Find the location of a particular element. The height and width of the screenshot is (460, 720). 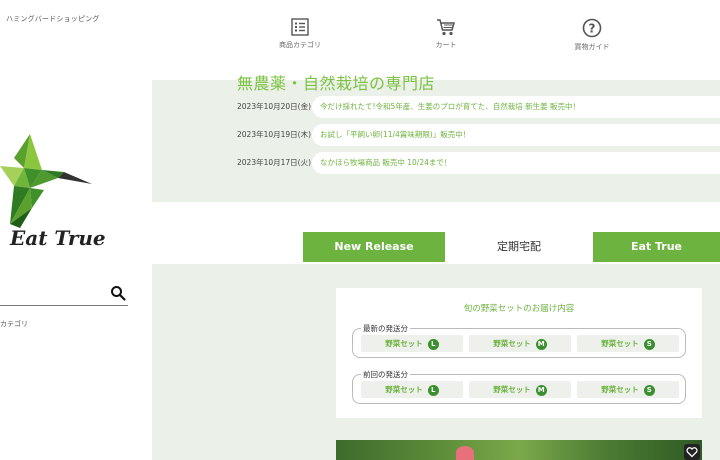

eat-true-logo: Eat True is located at coordinates (55, 198).